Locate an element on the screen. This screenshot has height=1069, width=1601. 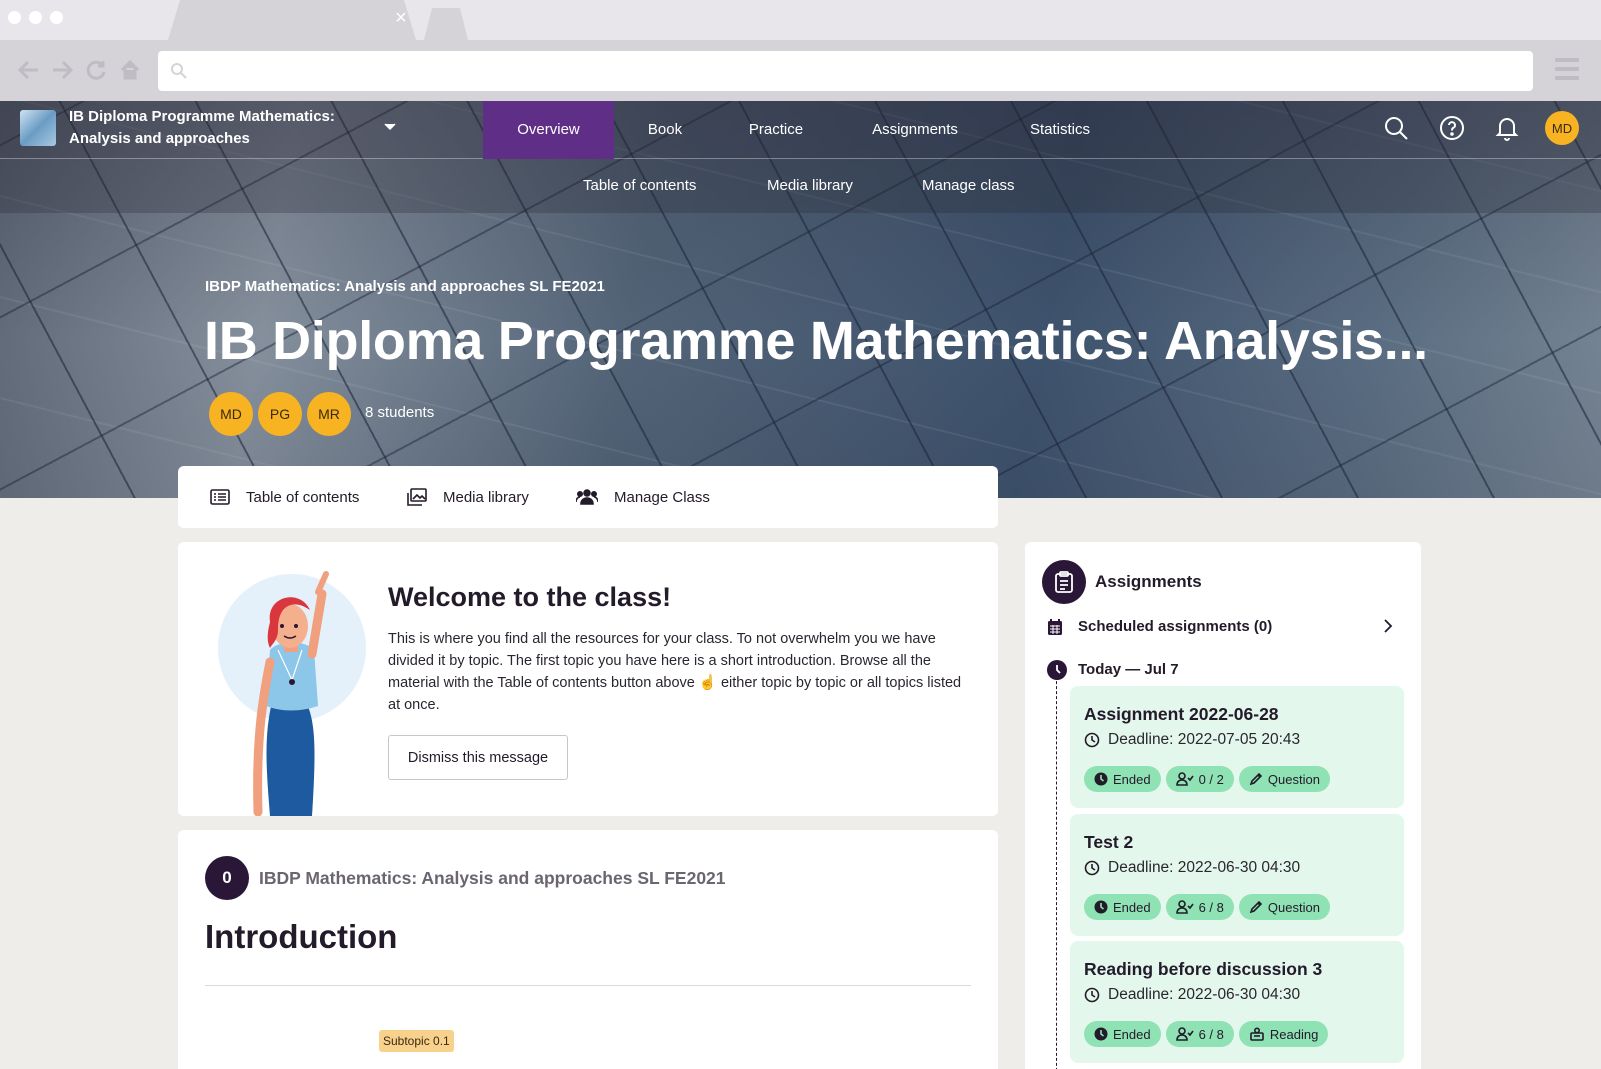
assignment-deadline: Deadline: 2022-06-30 04:30 is located at coordinates (1192, 868).